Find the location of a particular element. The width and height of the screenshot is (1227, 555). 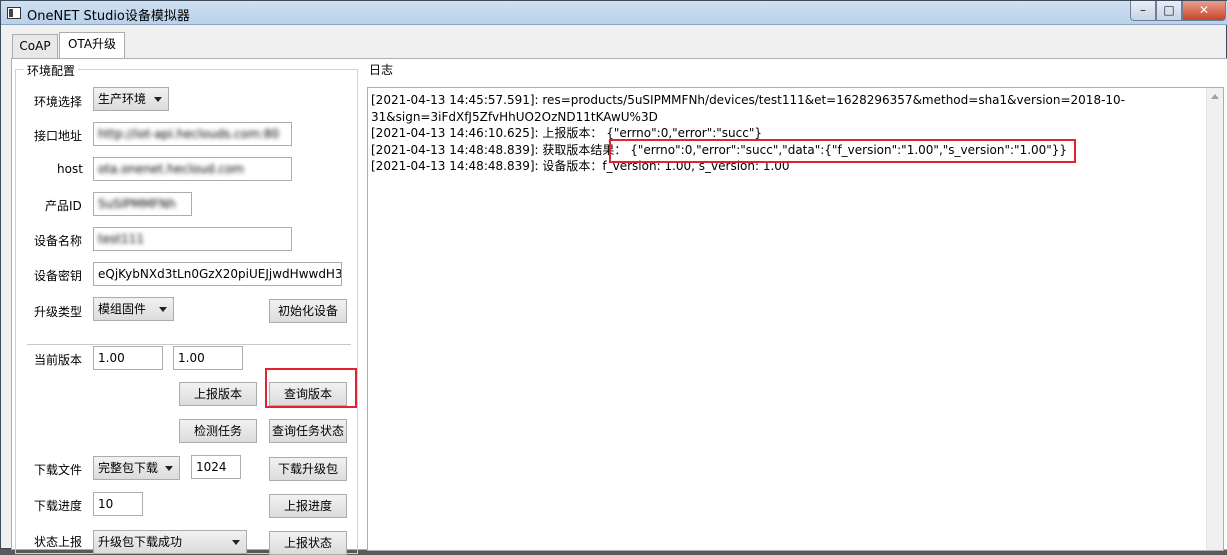

api-addr-field: http://iot-api.heclouds.com:80 is located at coordinates (192, 134).